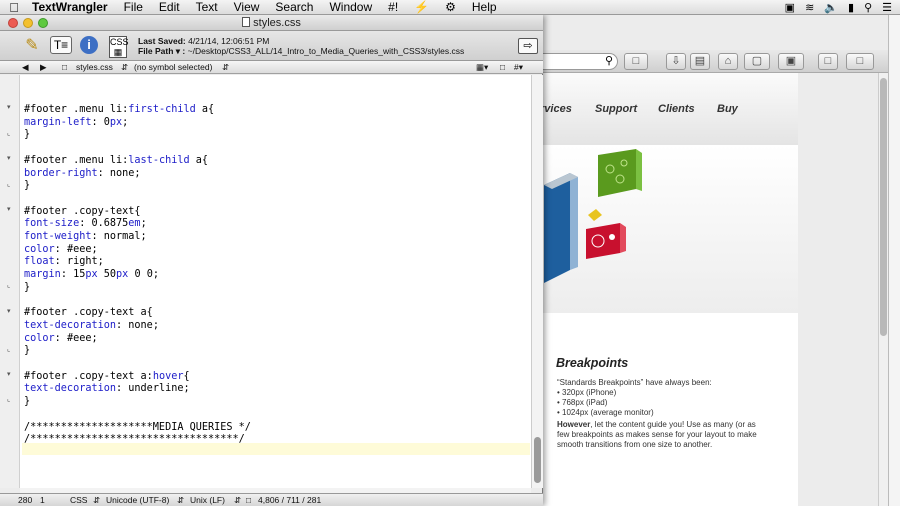 The height and width of the screenshot is (506, 900). I want to click on saved-value: 4/21/14, 12:06:51 PM, so click(229, 41).